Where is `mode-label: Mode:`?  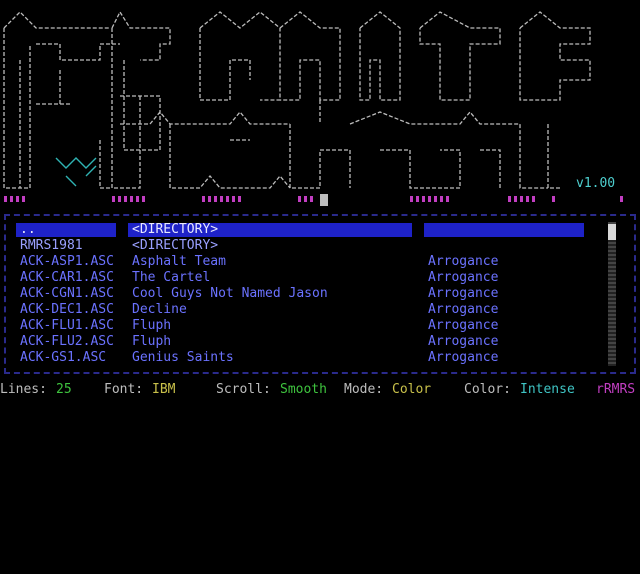
mode-label: Mode: is located at coordinates (364, 389).